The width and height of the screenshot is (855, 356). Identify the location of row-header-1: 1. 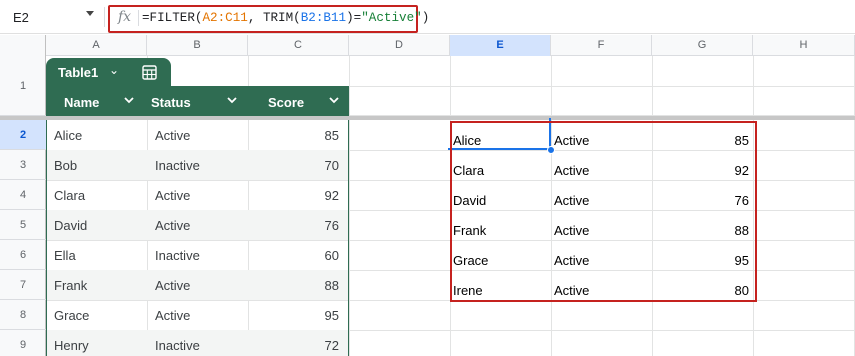
(23, 86).